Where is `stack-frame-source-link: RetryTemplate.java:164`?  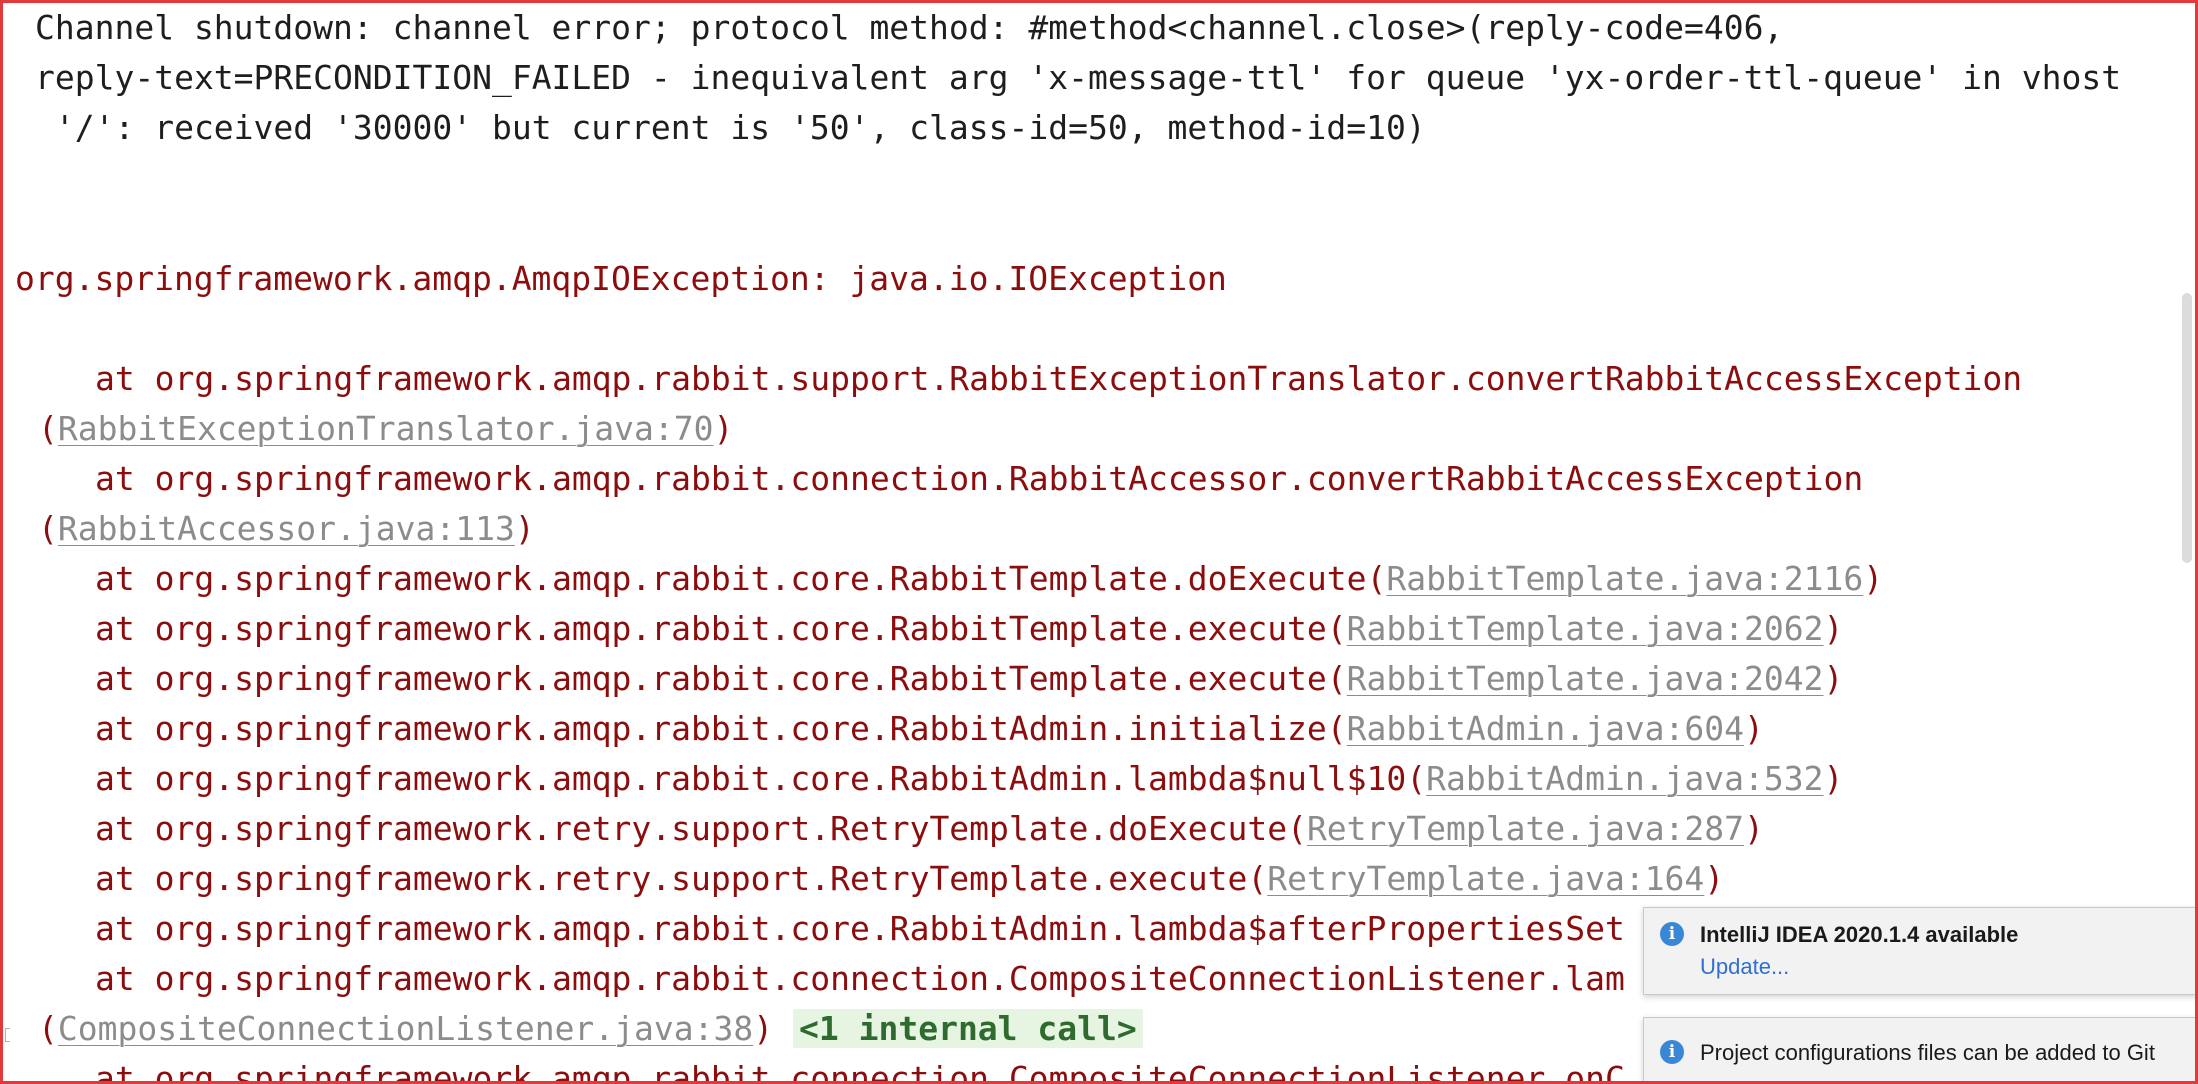 stack-frame-source-link: RetryTemplate.java:164 is located at coordinates (1485, 878).